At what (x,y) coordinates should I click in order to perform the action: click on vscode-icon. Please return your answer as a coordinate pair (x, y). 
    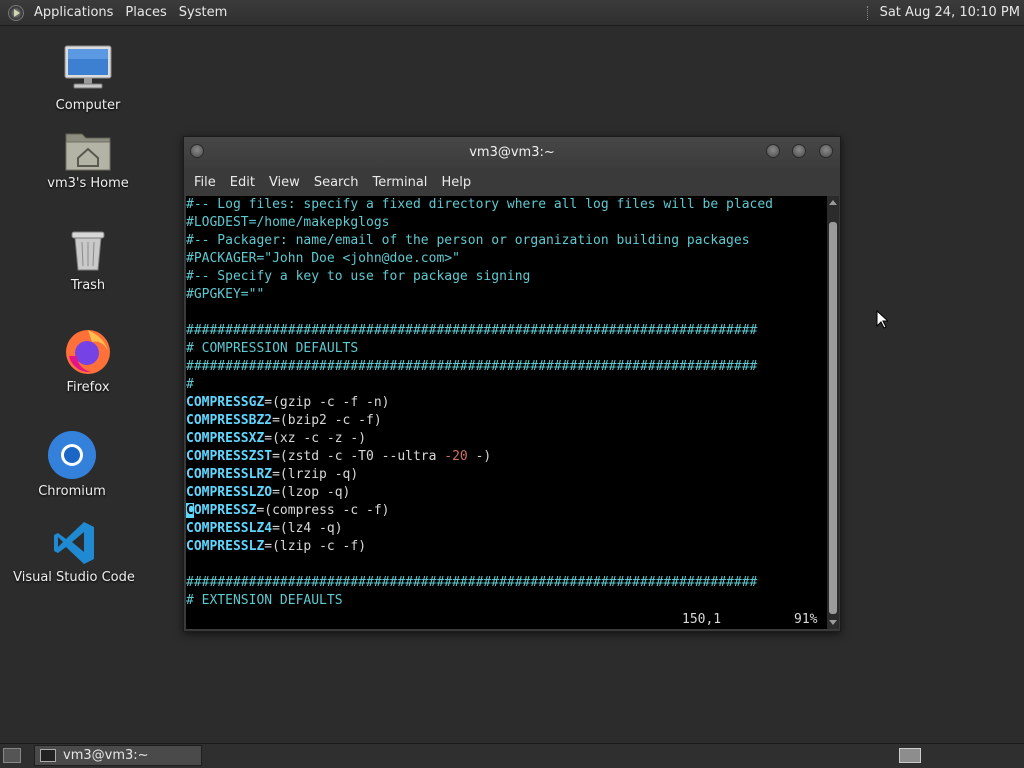
    Looking at the image, I should click on (74, 543).